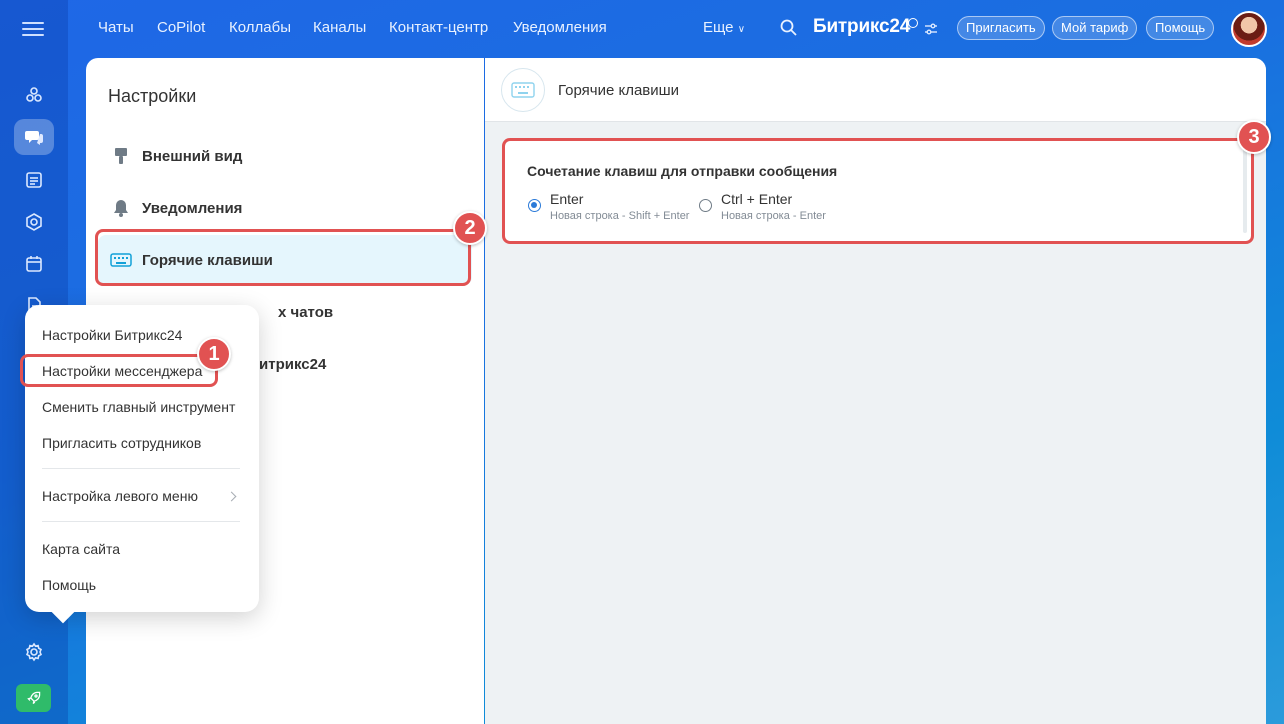 Image resolution: width=1284 pixels, height=724 pixels. I want to click on bell-icon, so click(121, 208).